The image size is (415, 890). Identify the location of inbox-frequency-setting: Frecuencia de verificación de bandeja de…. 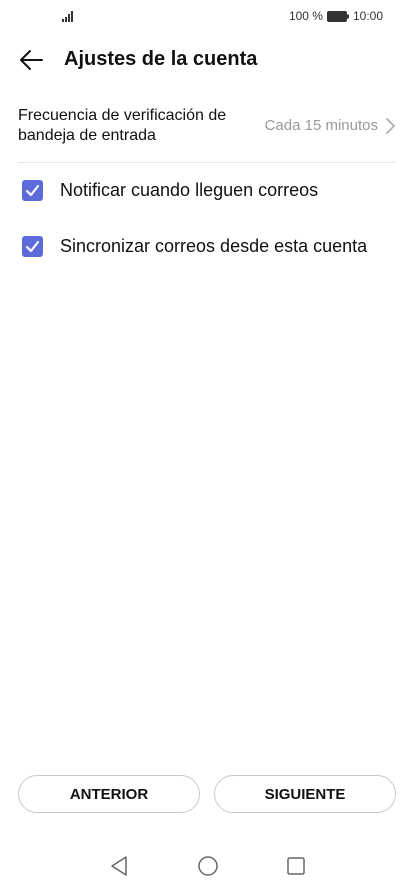
(208, 133).